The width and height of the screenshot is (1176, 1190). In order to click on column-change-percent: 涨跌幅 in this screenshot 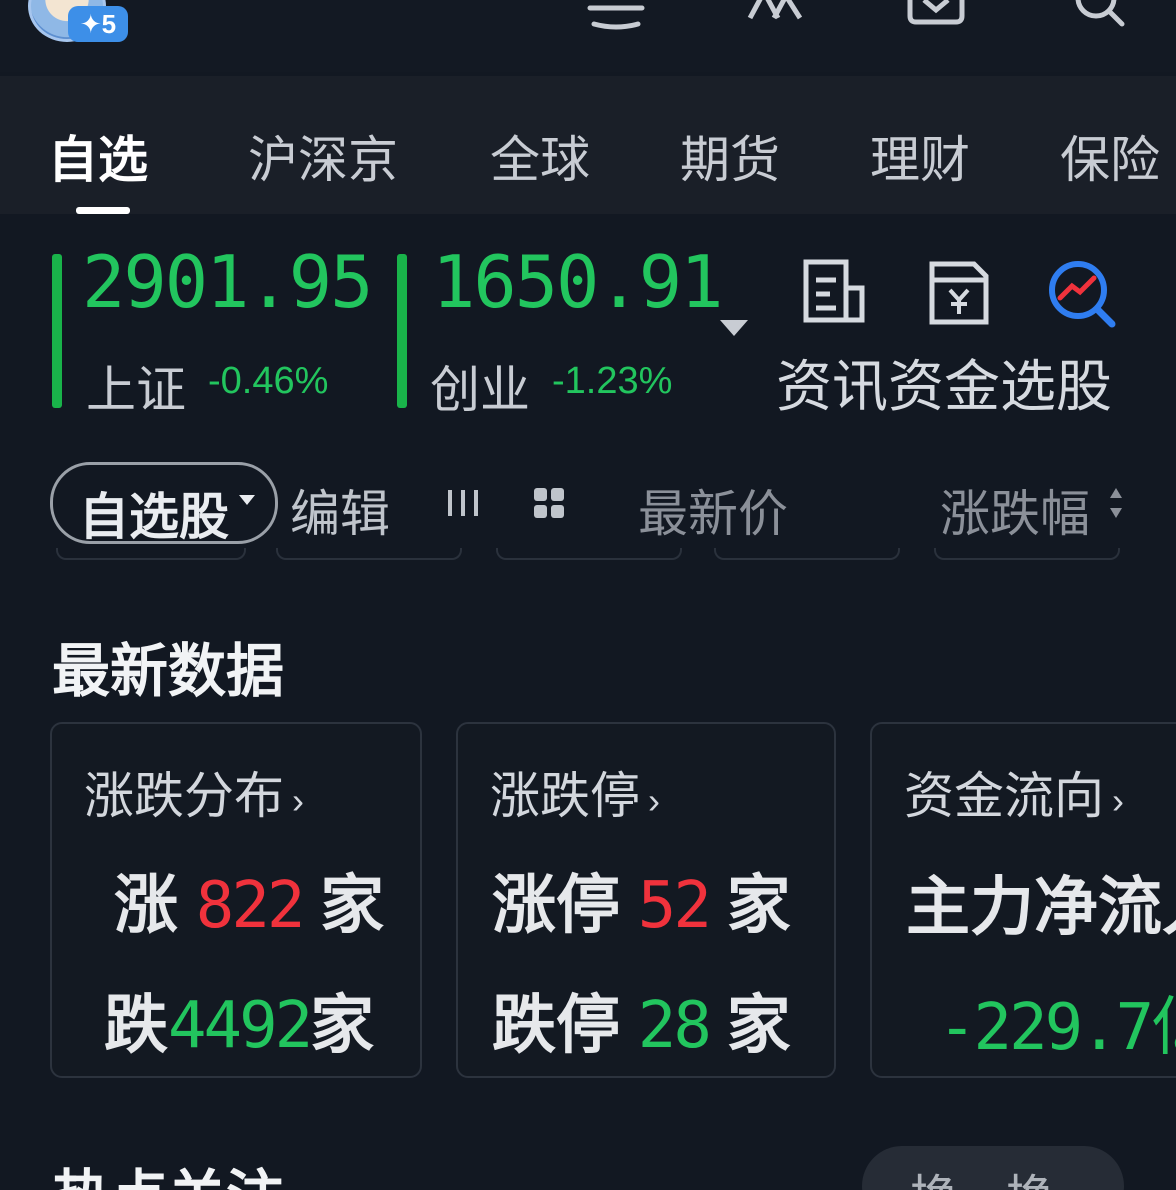, I will do `click(1015, 510)`.